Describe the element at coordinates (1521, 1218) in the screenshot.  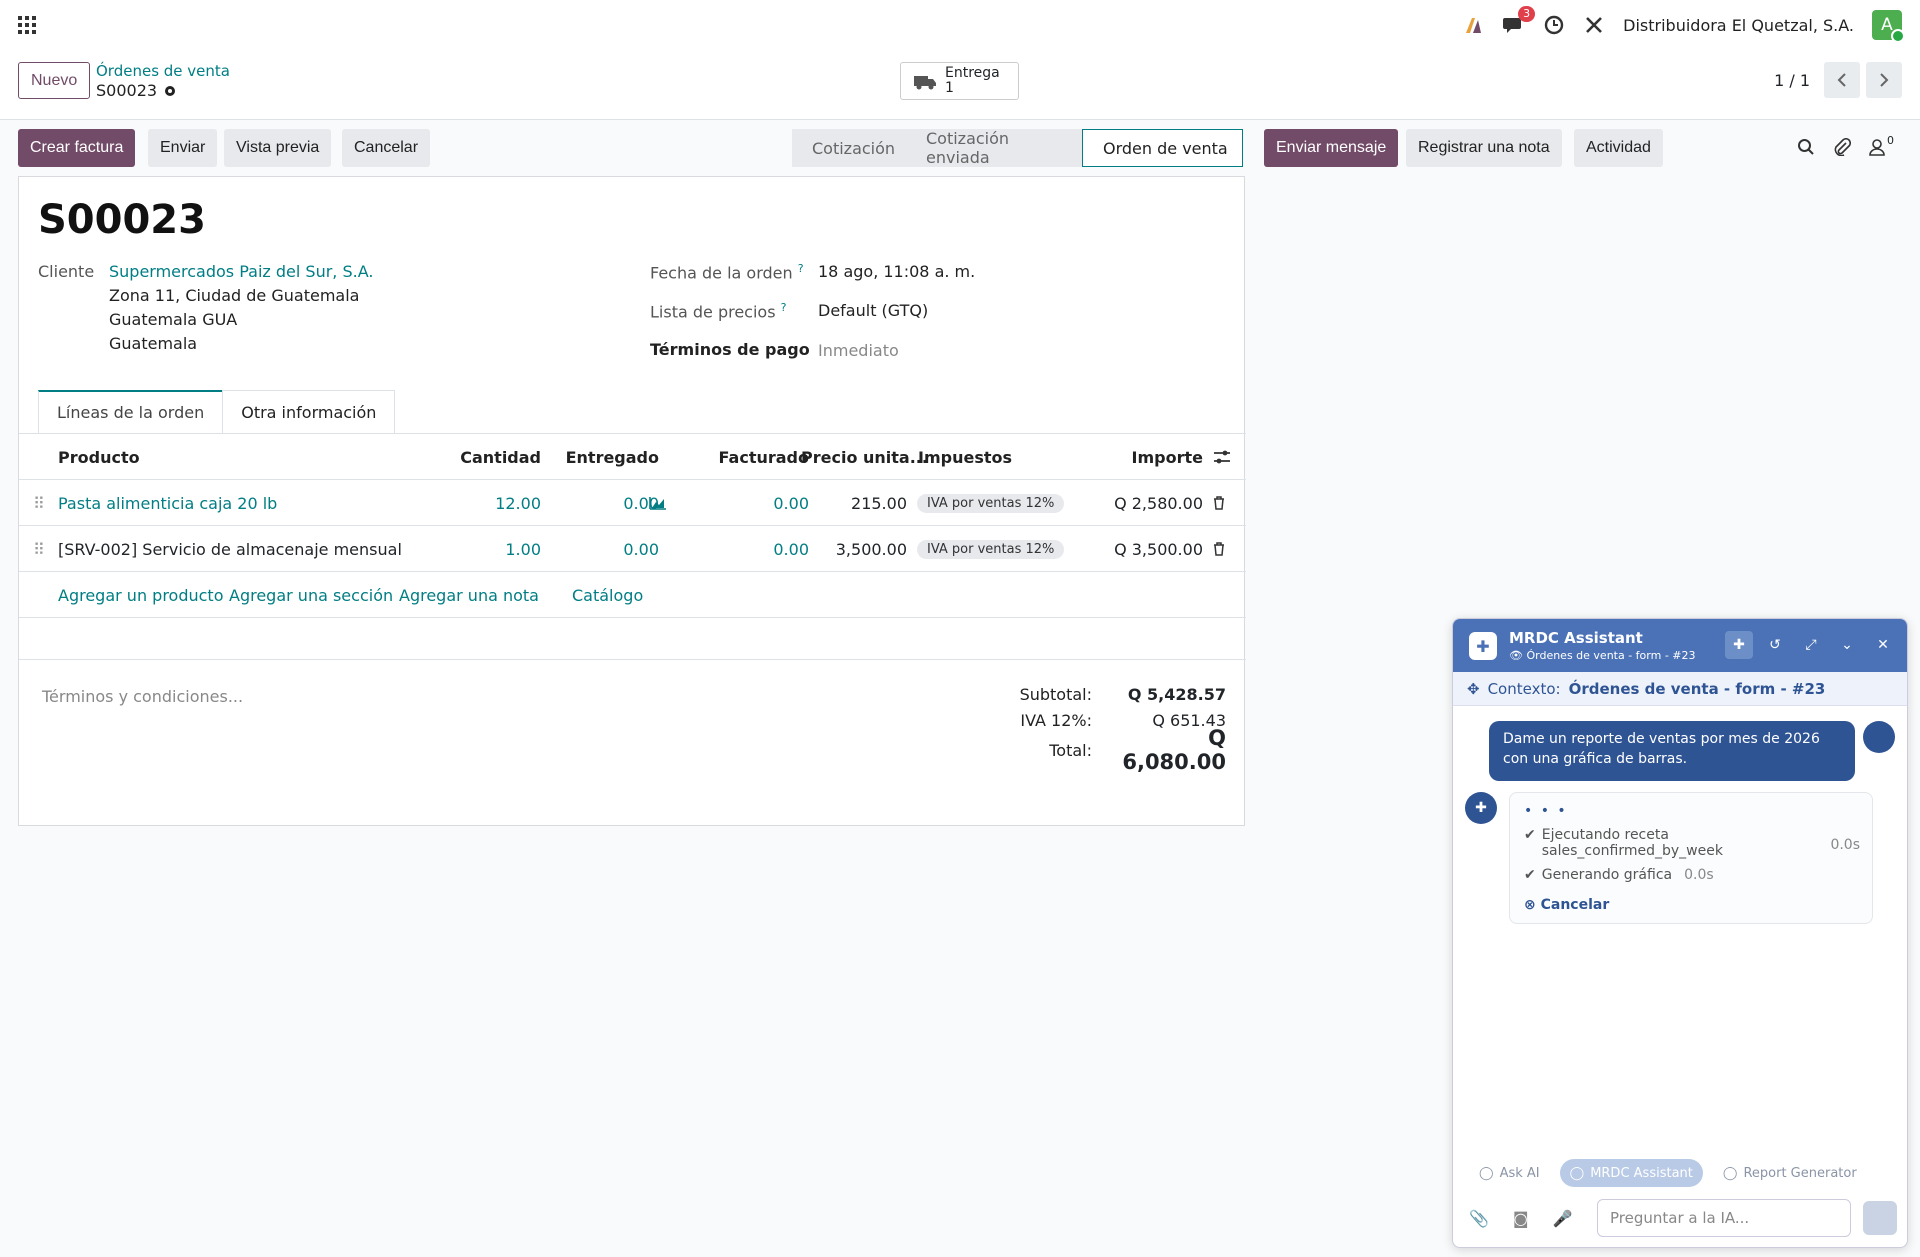
I see `camera-icon: ◙` at that location.